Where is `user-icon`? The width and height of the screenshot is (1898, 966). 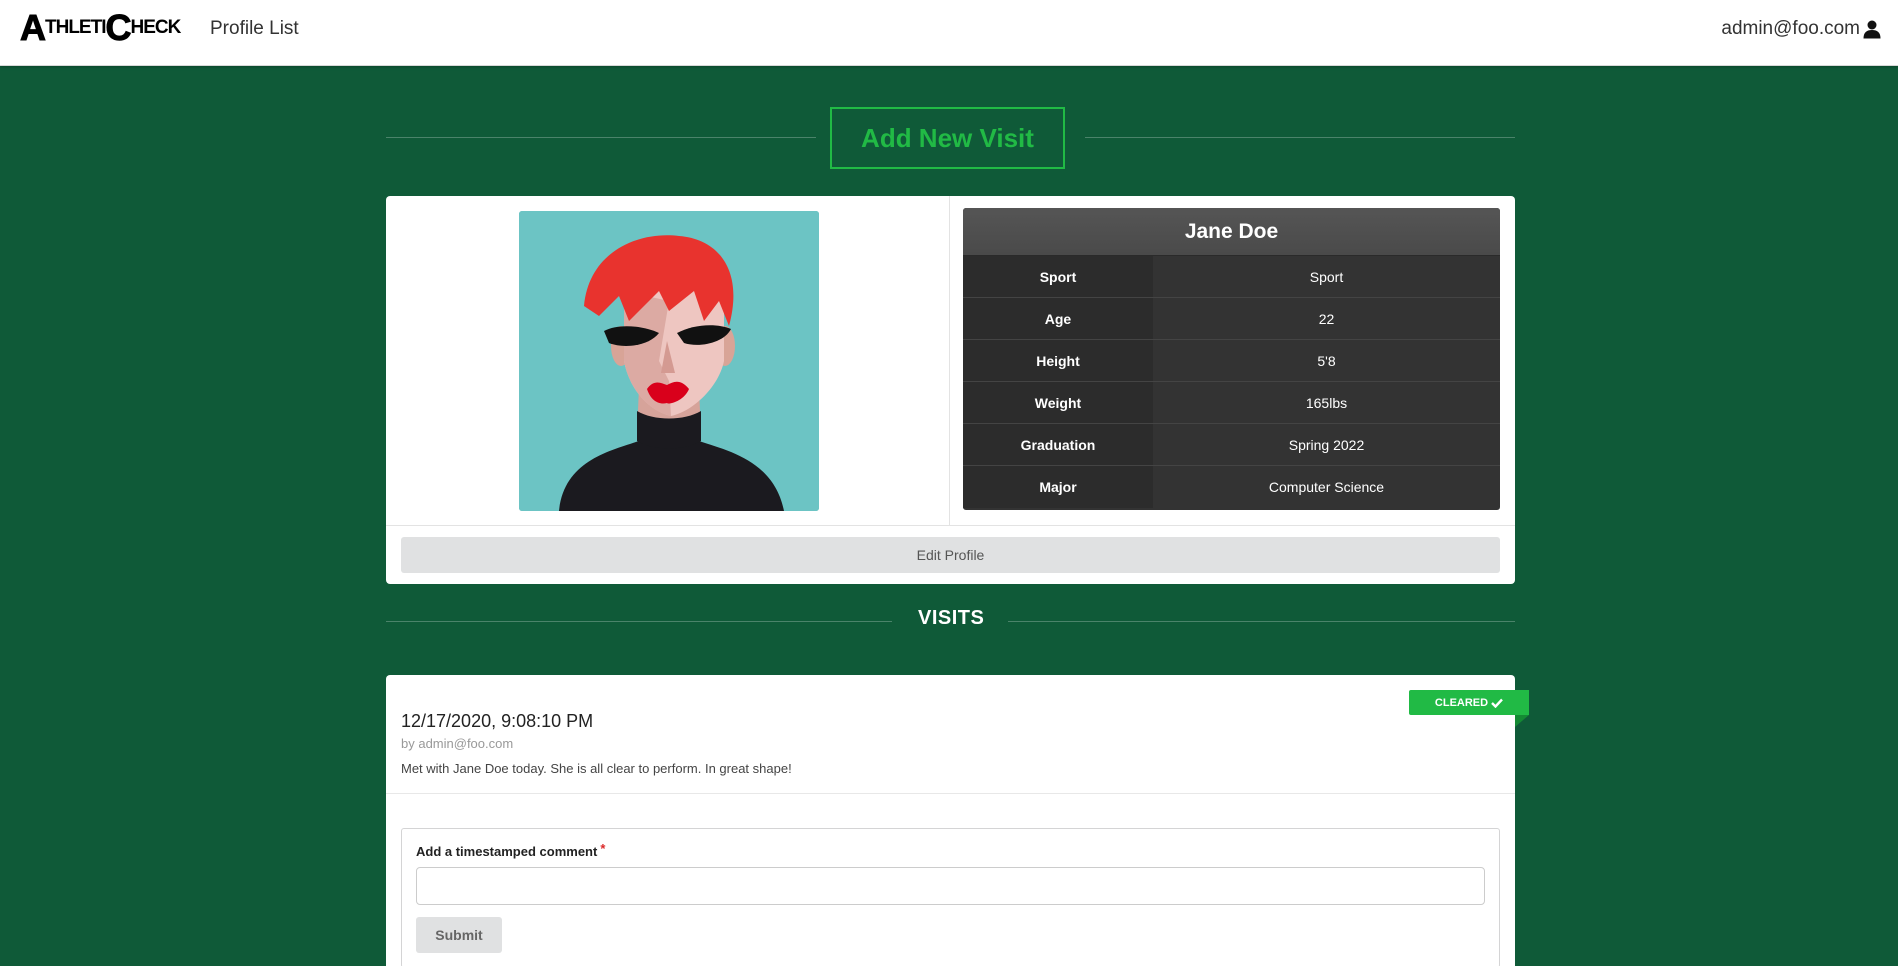 user-icon is located at coordinates (1872, 29).